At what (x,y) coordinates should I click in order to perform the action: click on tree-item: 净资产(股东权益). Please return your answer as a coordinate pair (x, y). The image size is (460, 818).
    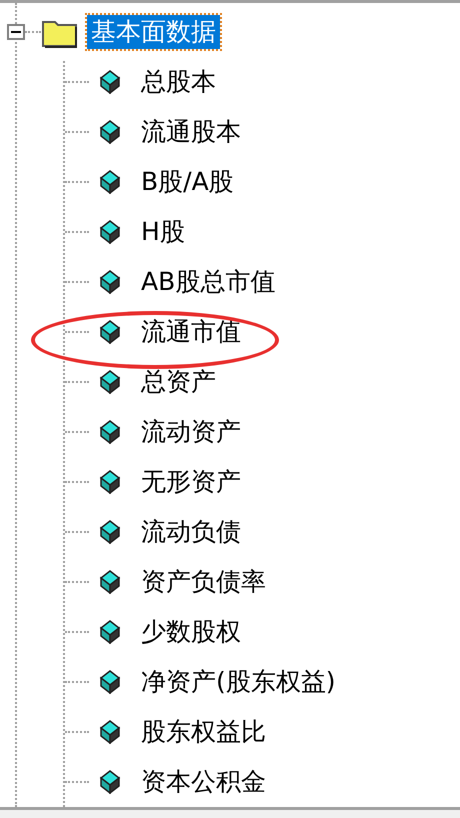
    Looking at the image, I should click on (238, 682).